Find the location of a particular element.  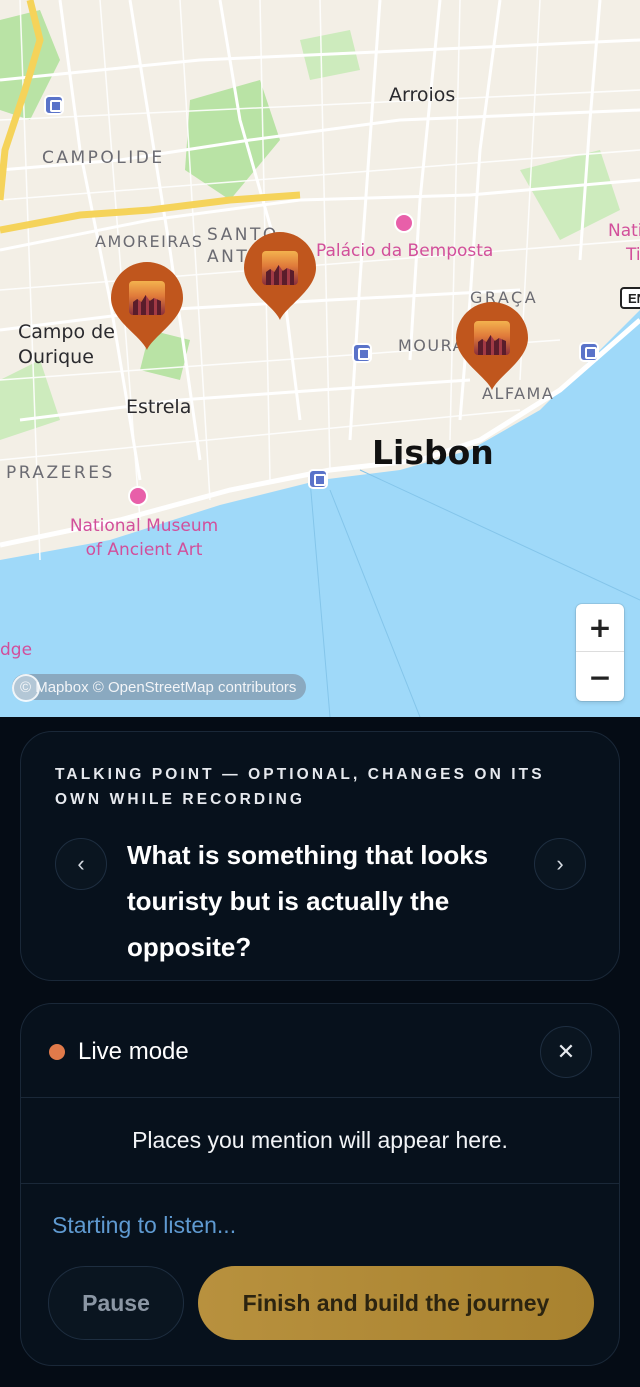

chevron-left-icon: ‹ is located at coordinates (81, 863).